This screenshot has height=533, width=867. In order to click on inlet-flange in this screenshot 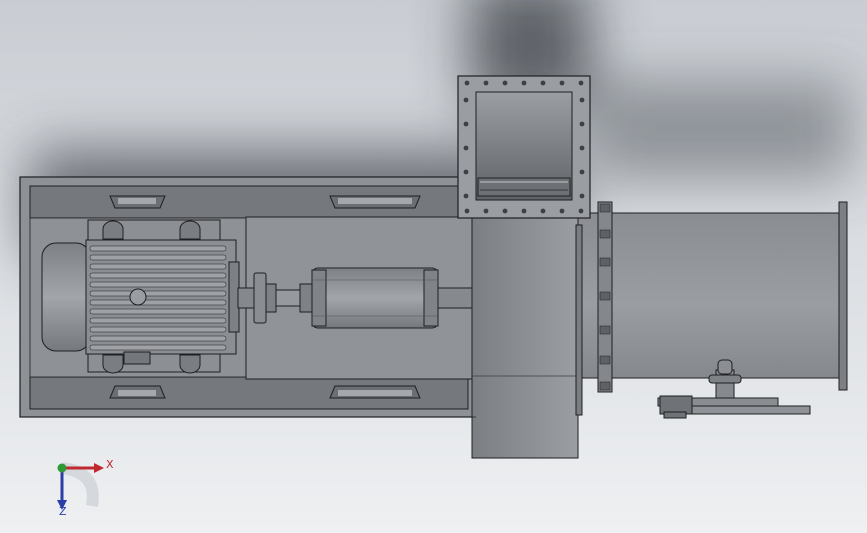, I will do `click(524, 147)`.